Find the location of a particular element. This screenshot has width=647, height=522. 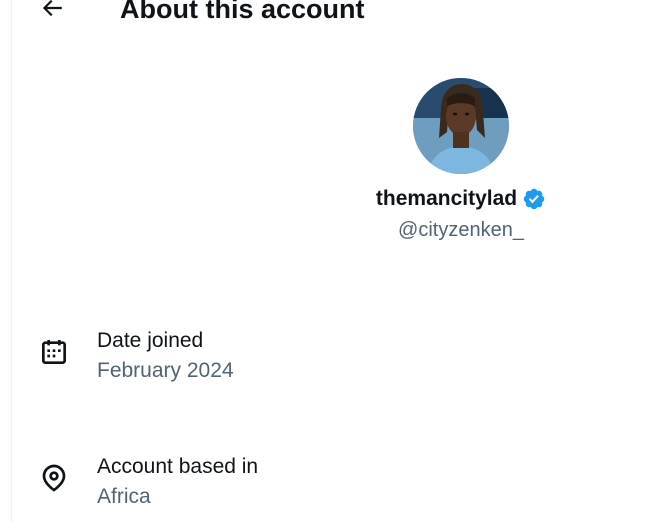

profile-summary: themancitylad @cityzenken_ is located at coordinates (461, 160).